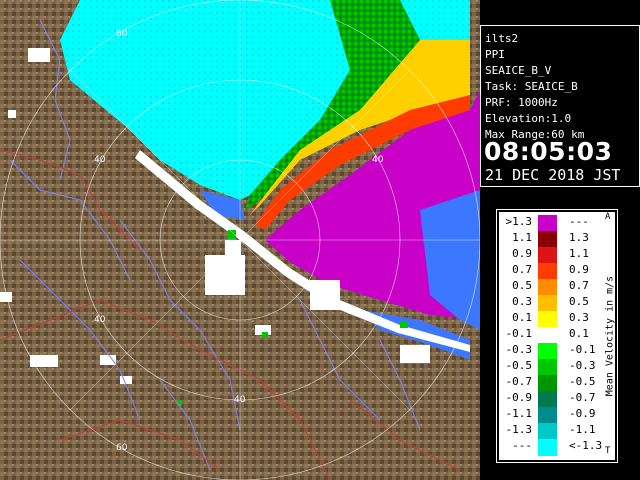 This screenshot has width=640, height=480. What do you see at coordinates (522, 237) in the screenshot?
I see `legend-lower-value: 1.1` at bounding box center [522, 237].